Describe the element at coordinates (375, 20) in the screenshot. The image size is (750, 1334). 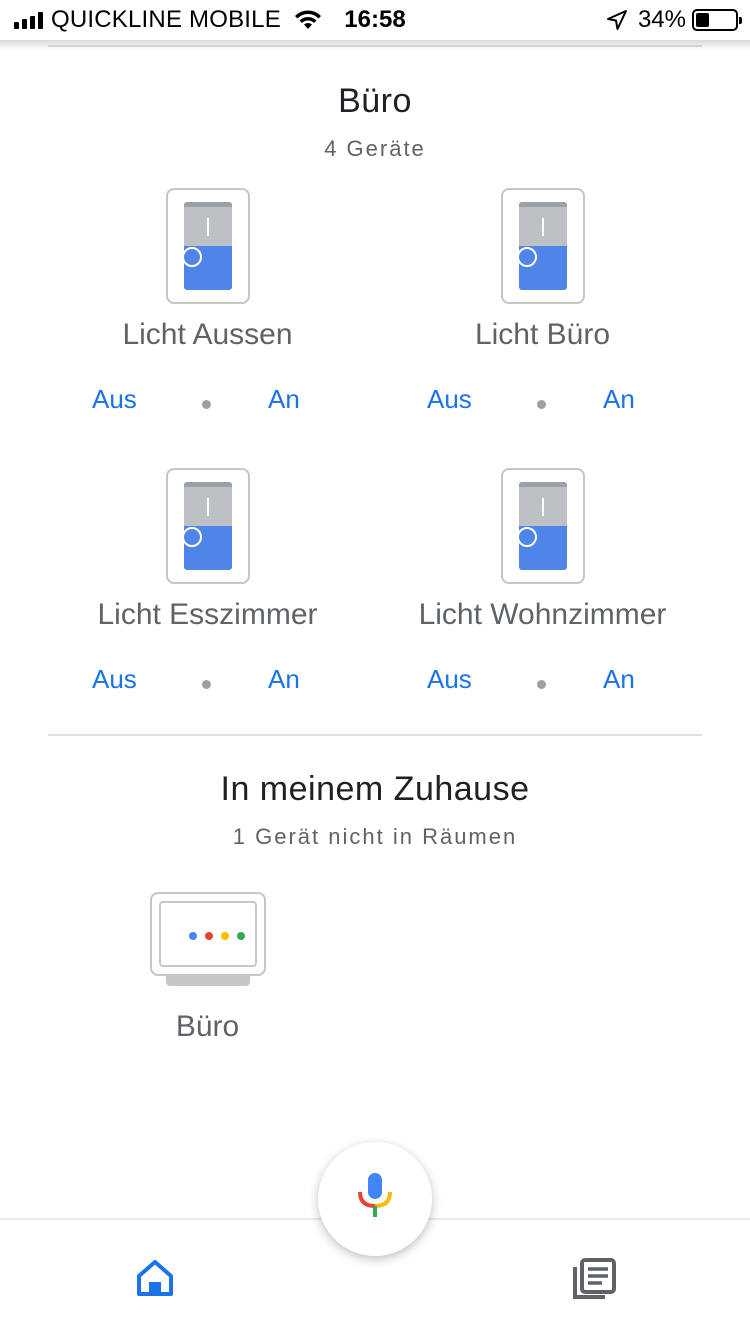
I see `status-bar: QUICKLINE MOBILE 16:58 34%` at that location.